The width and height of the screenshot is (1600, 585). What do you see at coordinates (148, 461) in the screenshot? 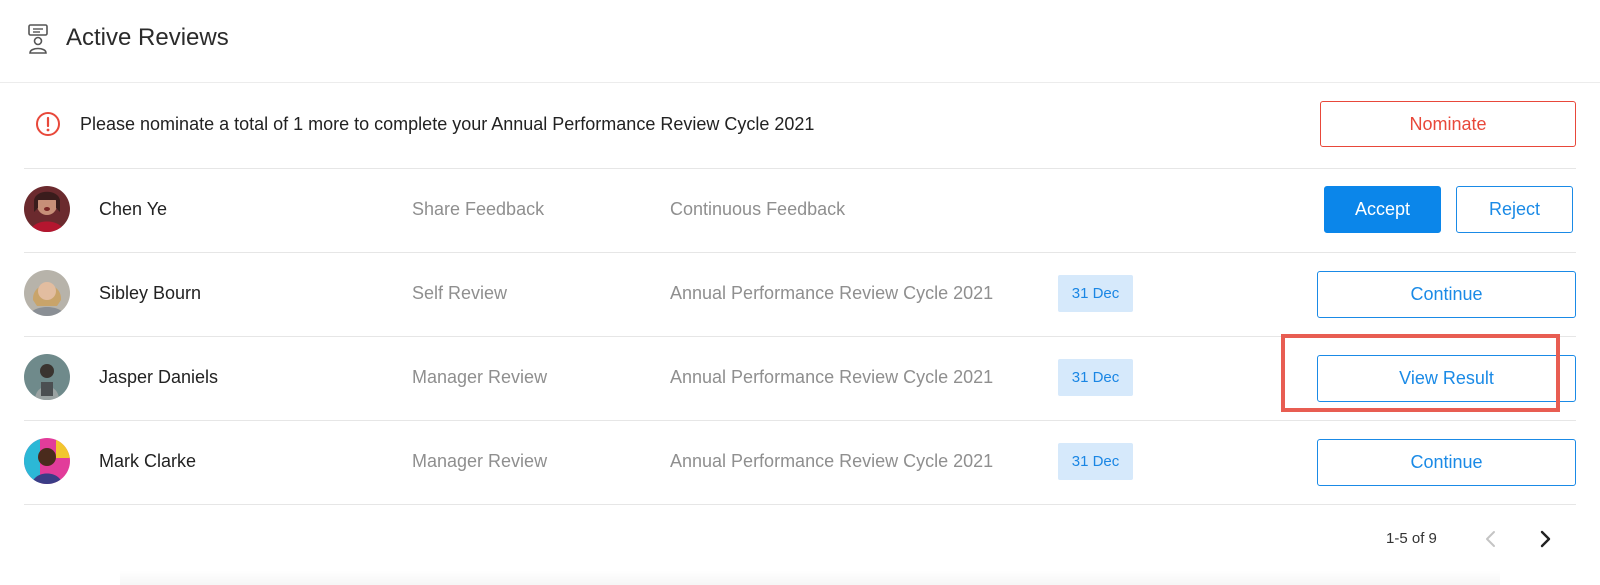
I see `reviewer-name: Mark Clarke` at bounding box center [148, 461].